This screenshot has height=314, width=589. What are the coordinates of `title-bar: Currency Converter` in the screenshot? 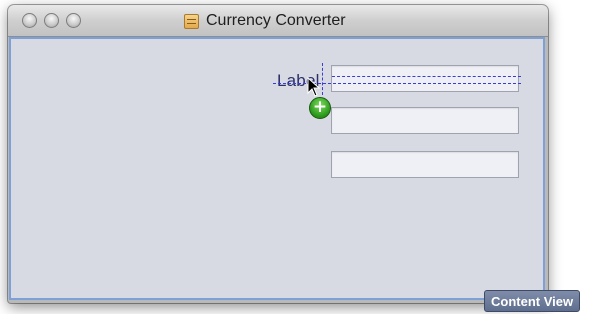 It's located at (278, 21).